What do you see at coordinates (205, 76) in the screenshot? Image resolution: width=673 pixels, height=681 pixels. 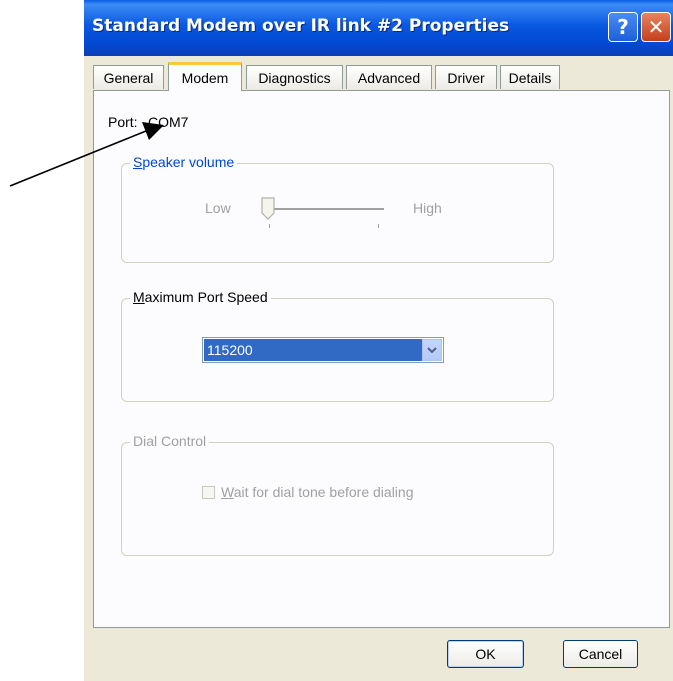 I see `tab-modem: Modem` at bounding box center [205, 76].